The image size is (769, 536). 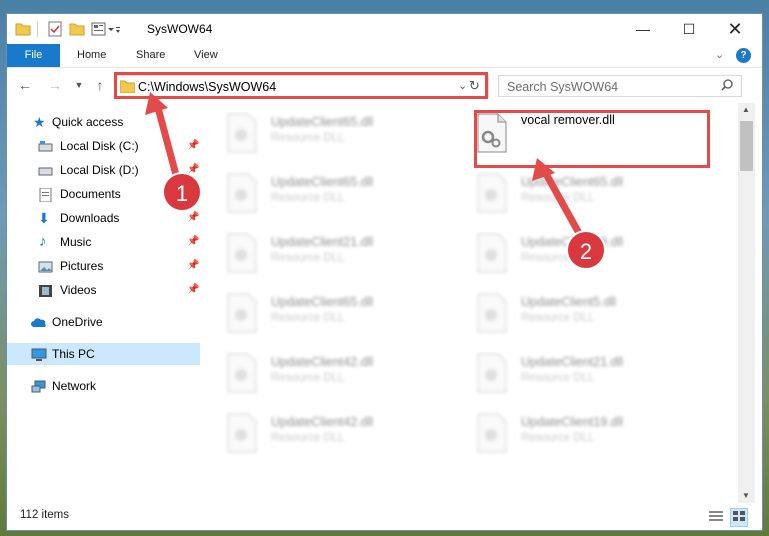 I want to click on arrow-1-line, so click(x=166, y=139).